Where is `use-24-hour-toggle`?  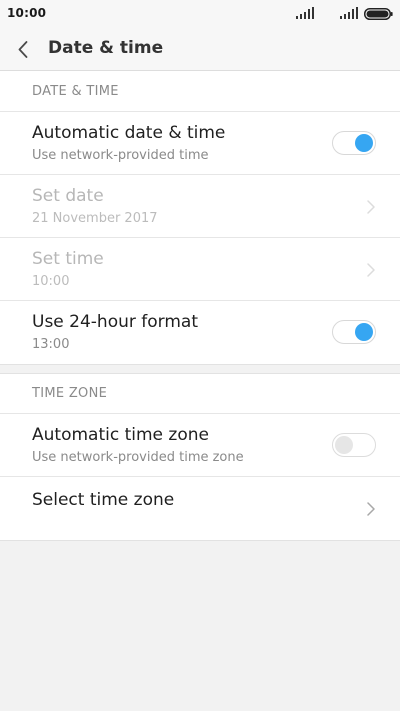
use-24-hour-toggle is located at coordinates (354, 332).